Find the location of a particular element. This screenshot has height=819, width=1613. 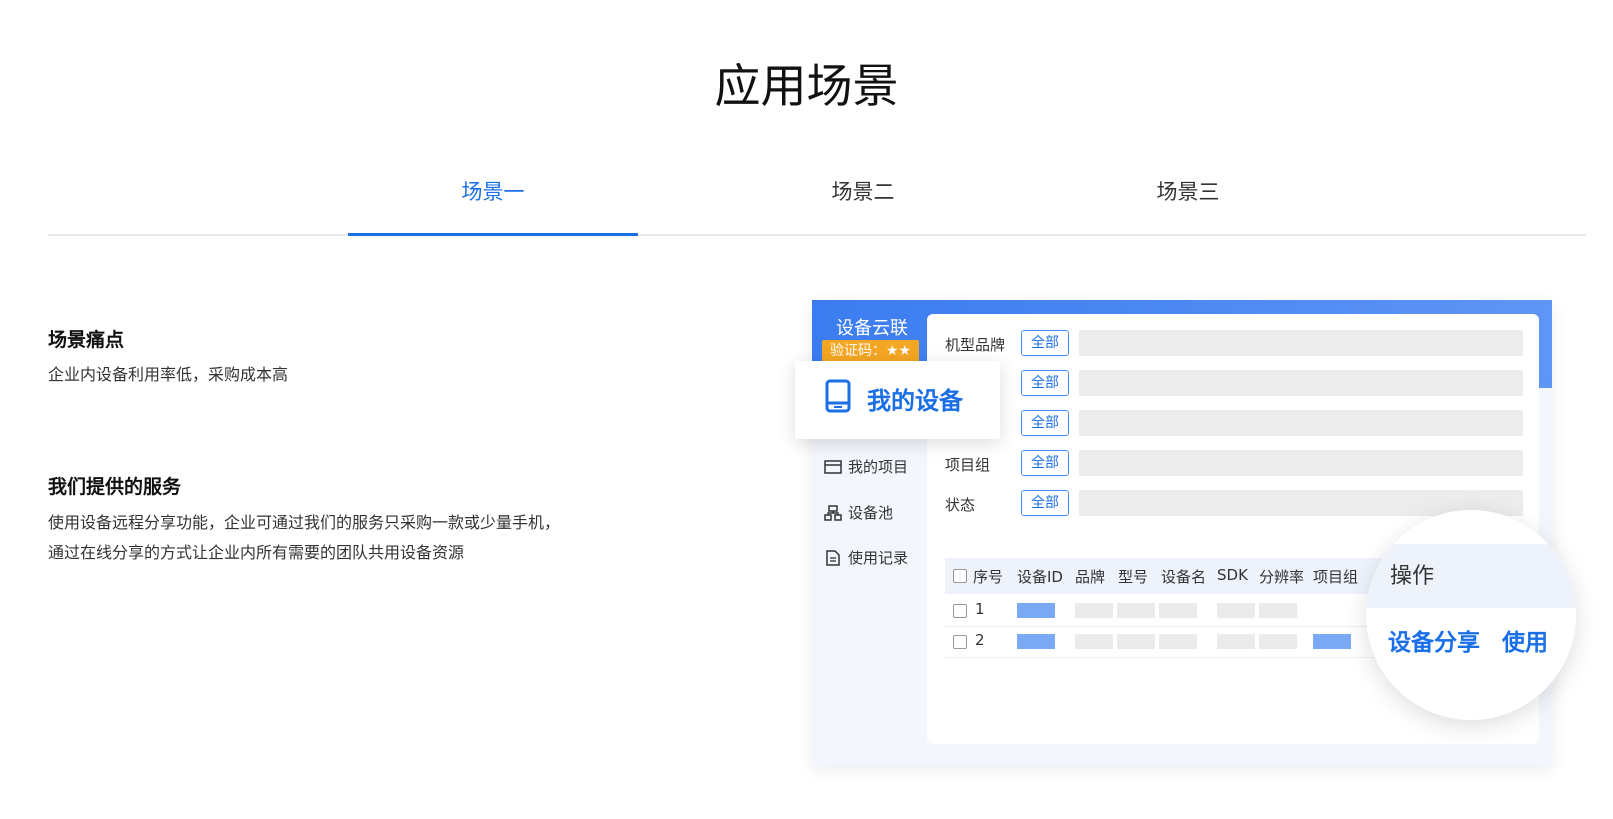

illustration-brand: 设备云联 is located at coordinates (872, 328).